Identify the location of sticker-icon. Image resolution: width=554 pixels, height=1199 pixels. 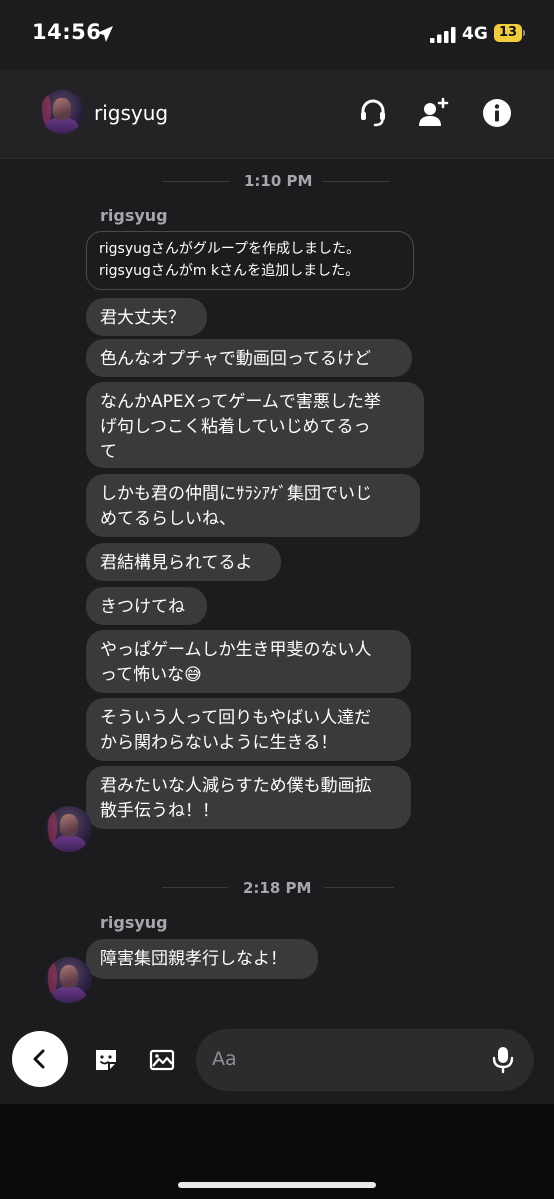
(106, 1060).